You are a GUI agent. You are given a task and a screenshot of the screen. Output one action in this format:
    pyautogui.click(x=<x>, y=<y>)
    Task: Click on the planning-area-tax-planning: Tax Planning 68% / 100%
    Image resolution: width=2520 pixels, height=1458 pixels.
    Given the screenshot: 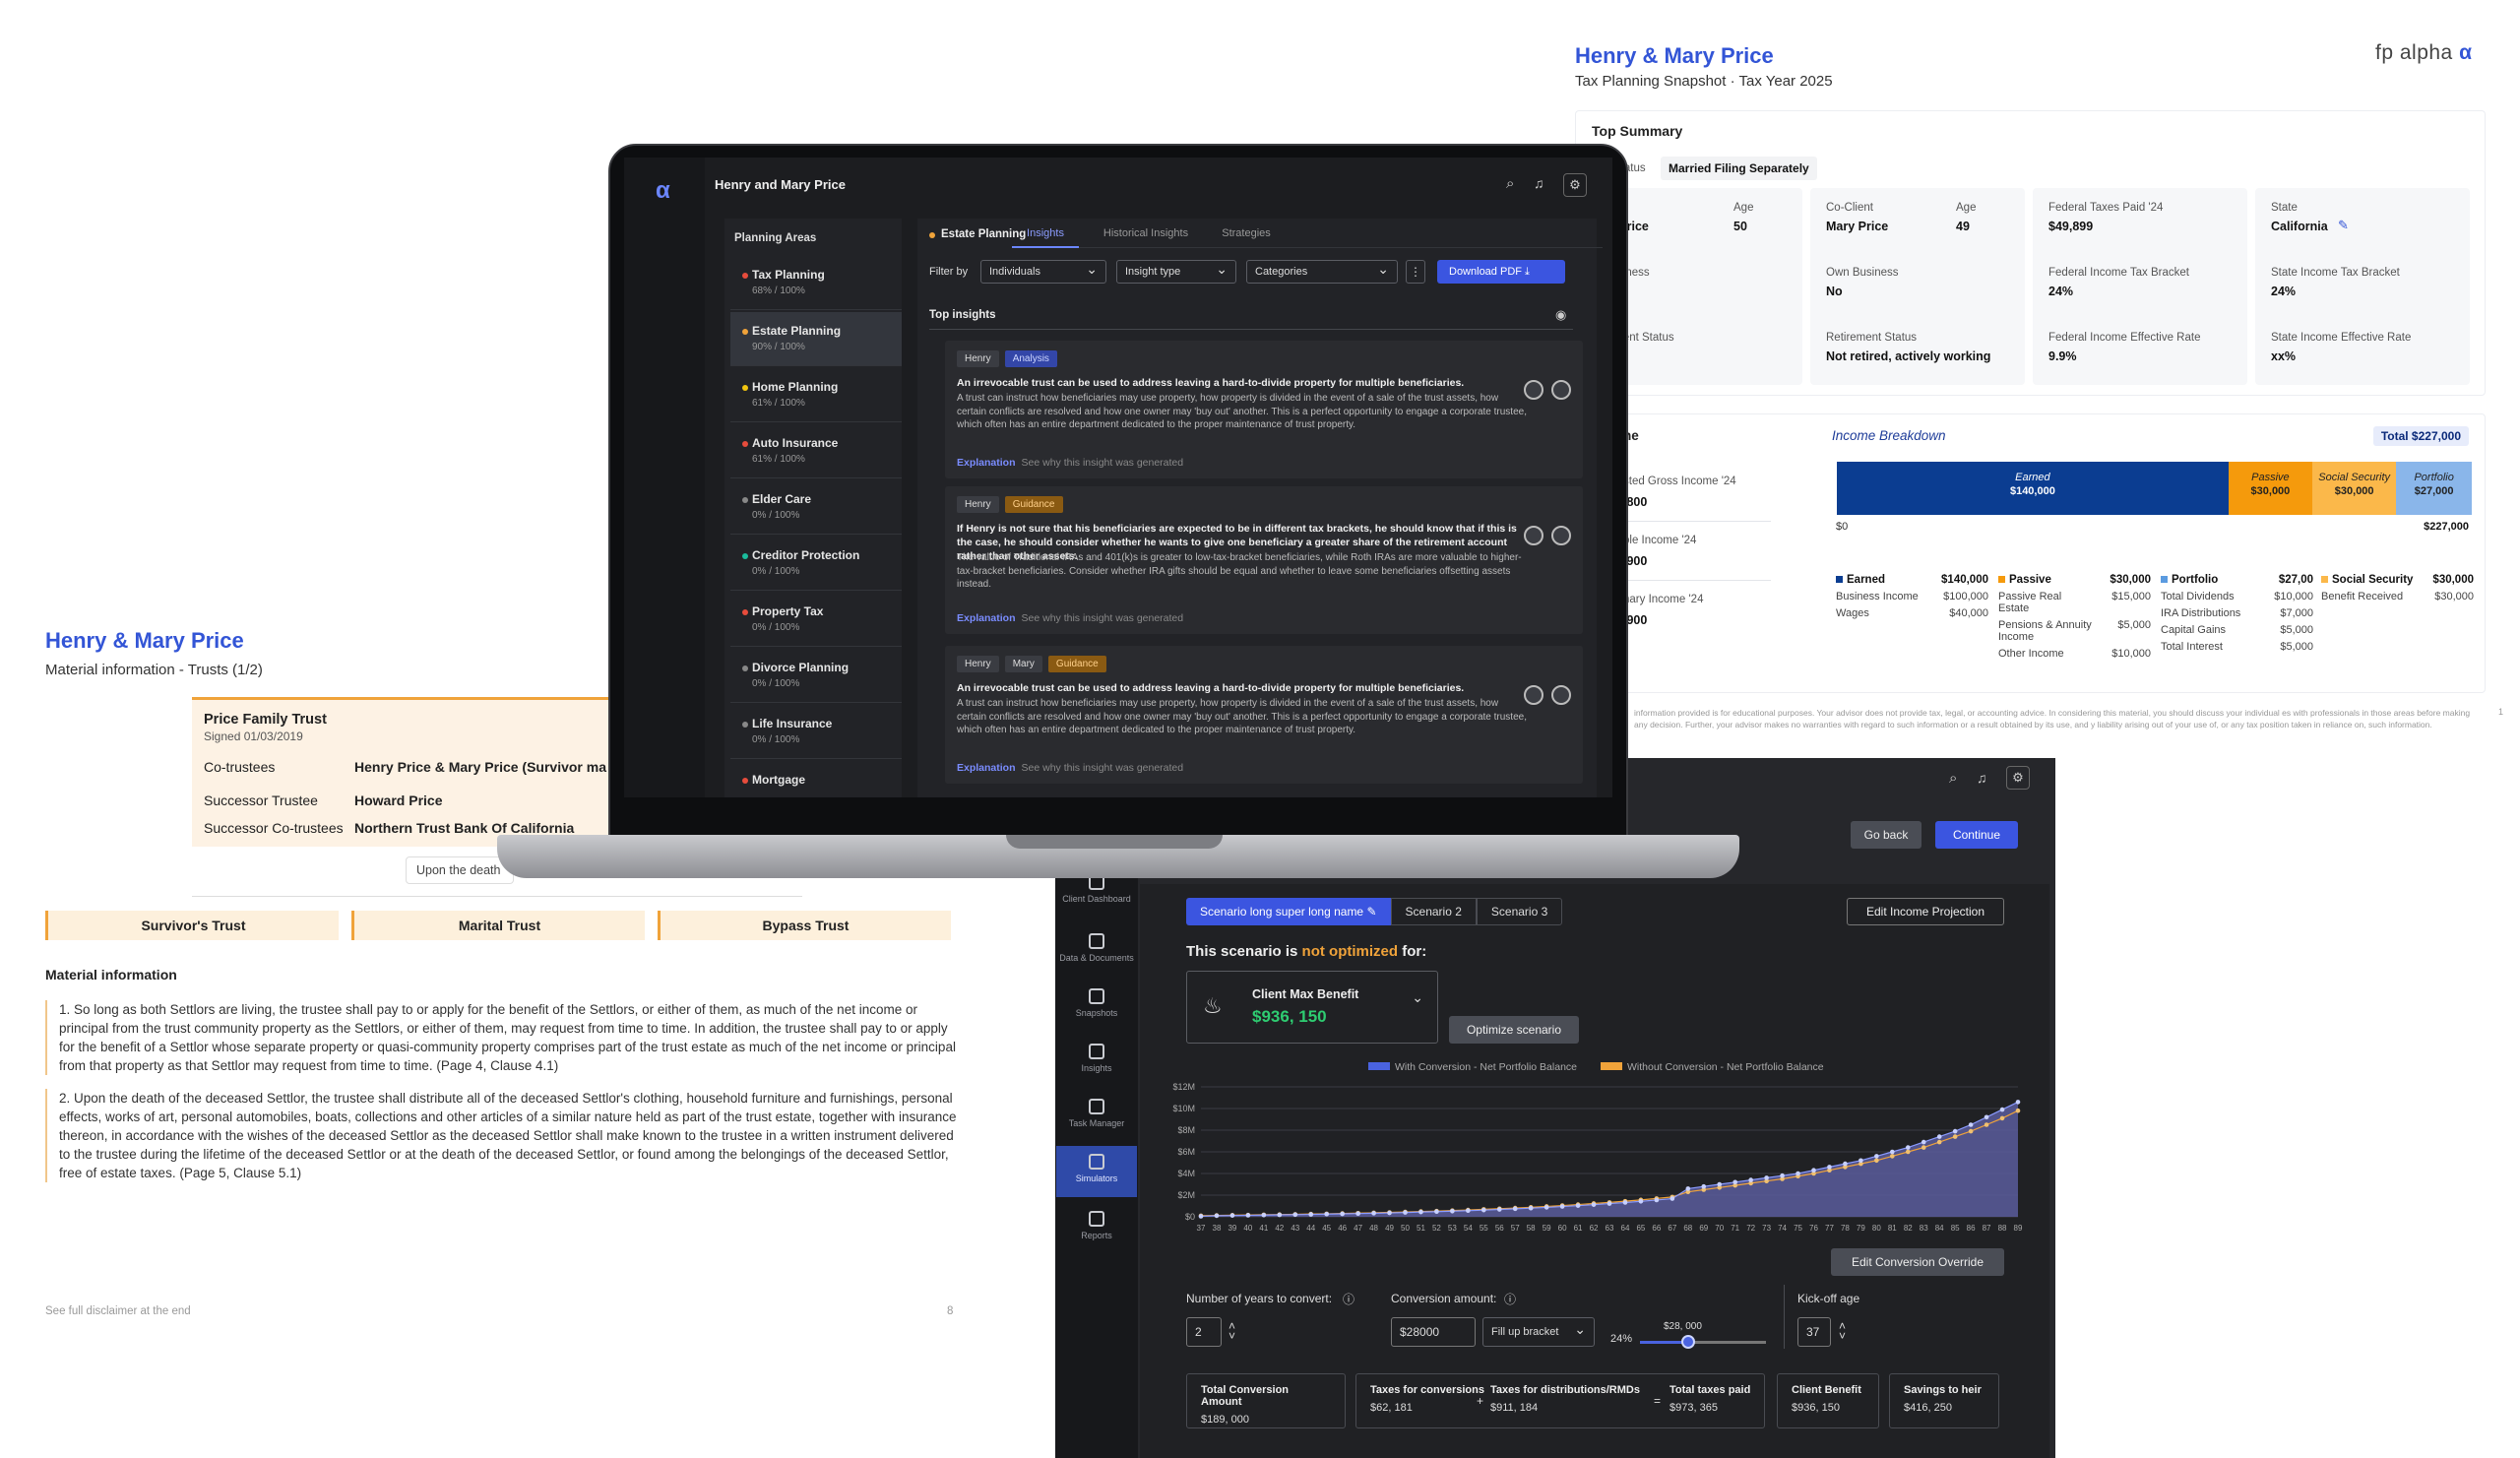 What is the action you would take?
    pyautogui.click(x=816, y=283)
    